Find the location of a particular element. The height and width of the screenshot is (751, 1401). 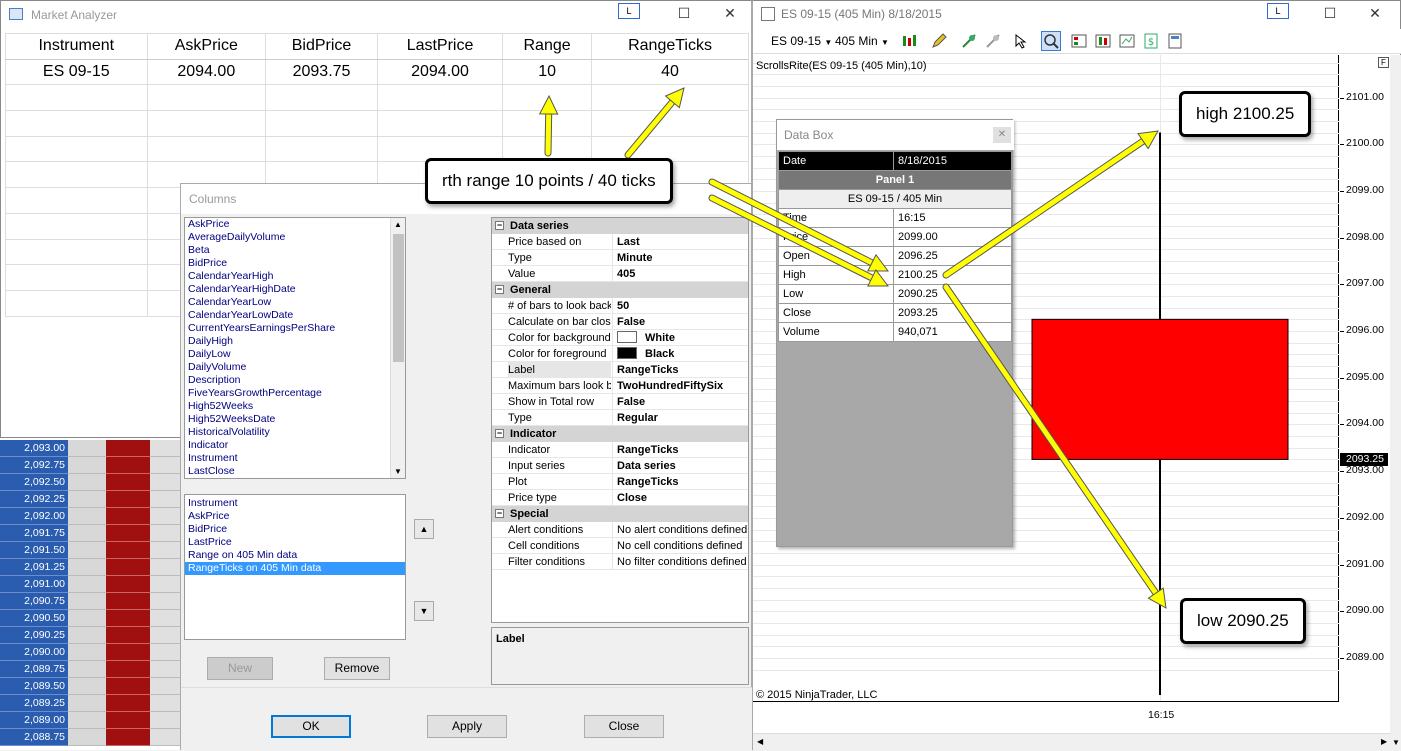

move-down-button: ▼ is located at coordinates (424, 611).